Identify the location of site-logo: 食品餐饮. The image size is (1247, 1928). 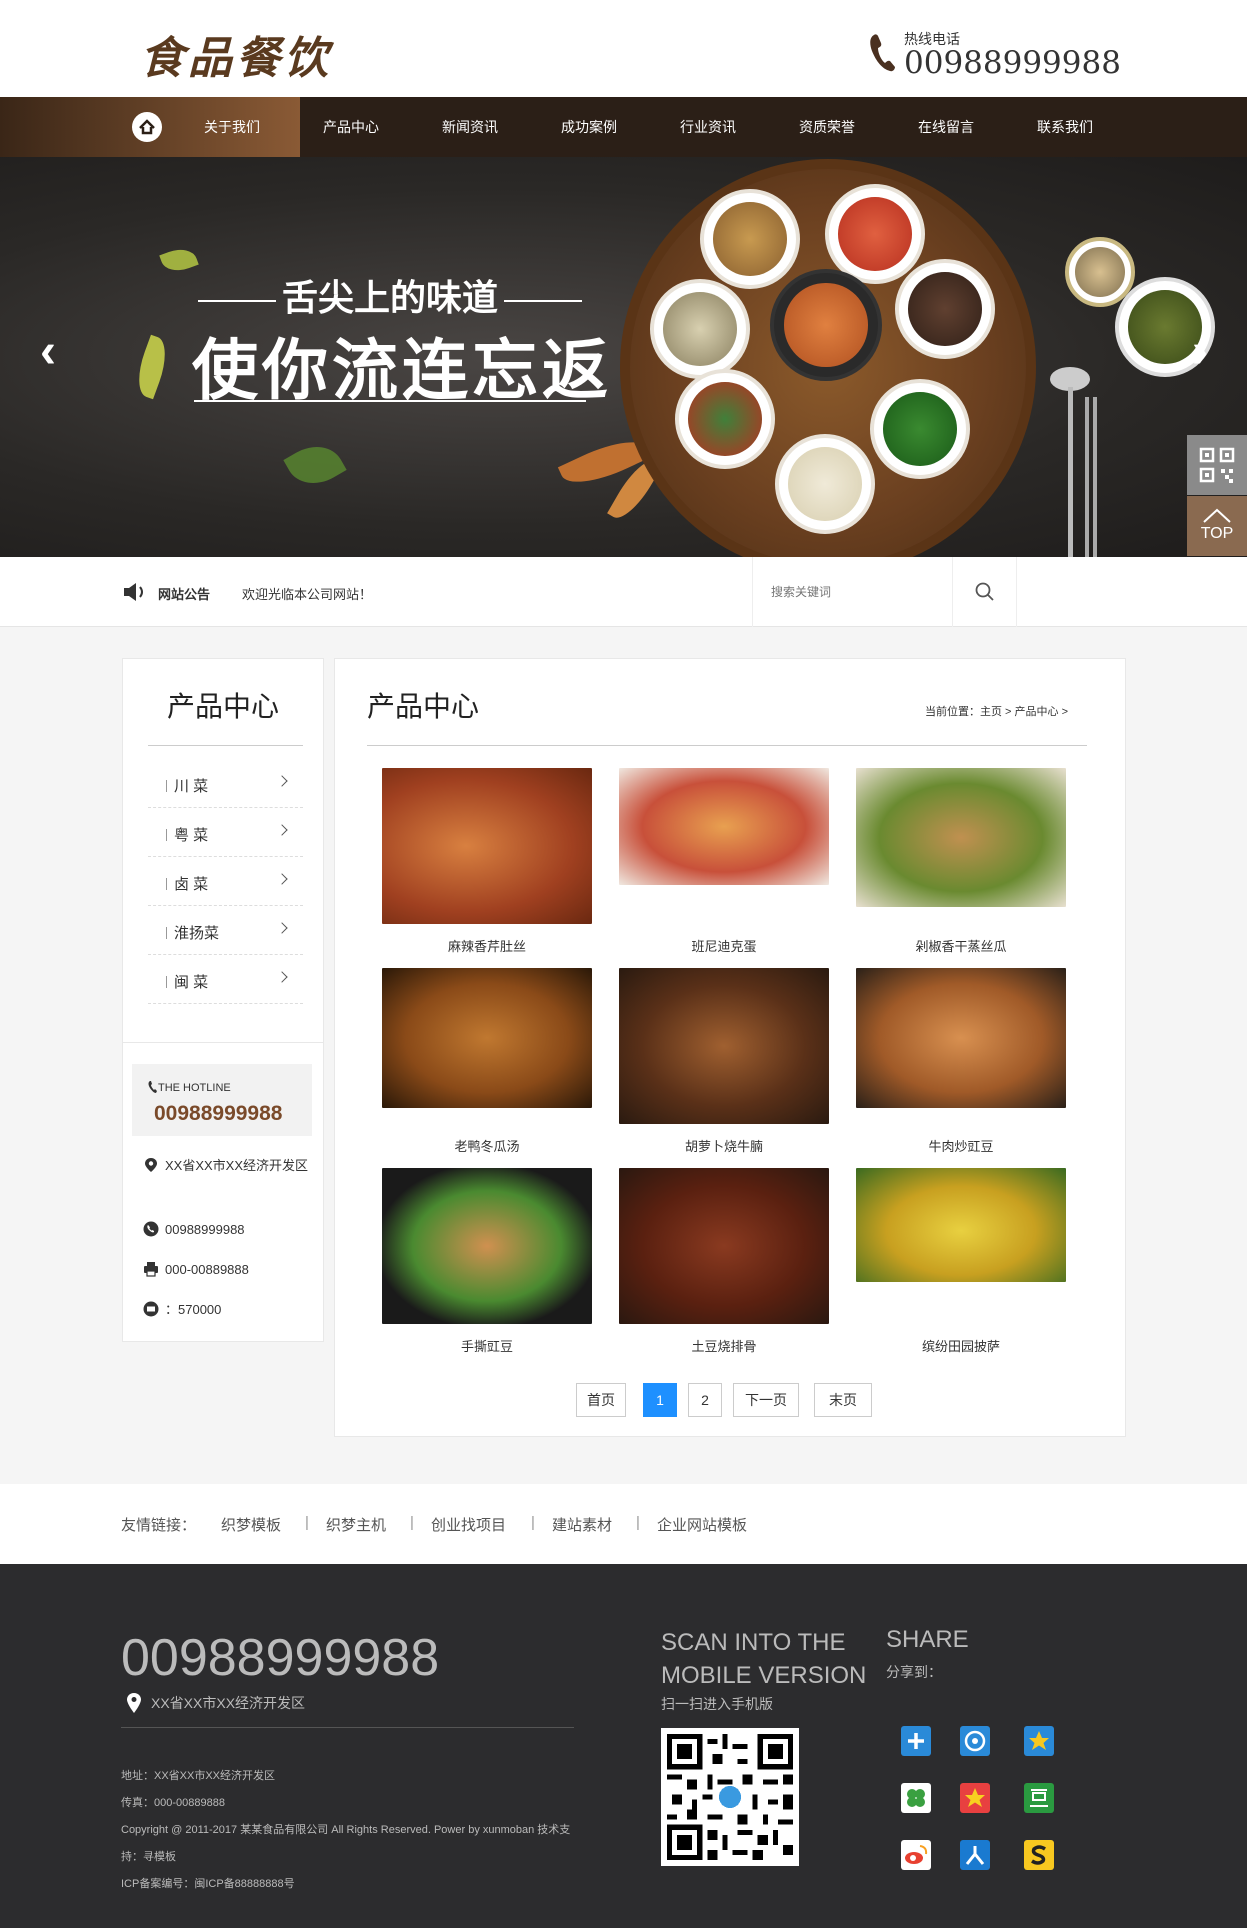
(236, 54).